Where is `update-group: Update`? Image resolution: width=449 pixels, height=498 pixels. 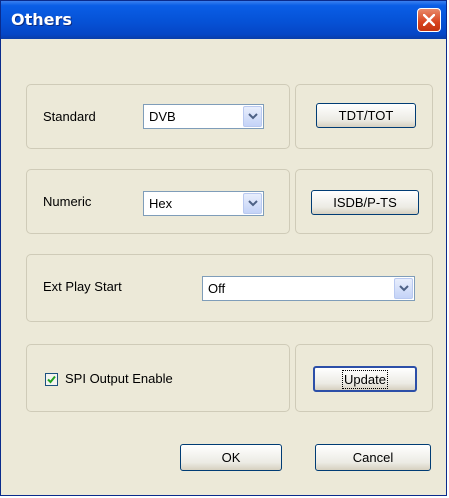 update-group: Update is located at coordinates (364, 378).